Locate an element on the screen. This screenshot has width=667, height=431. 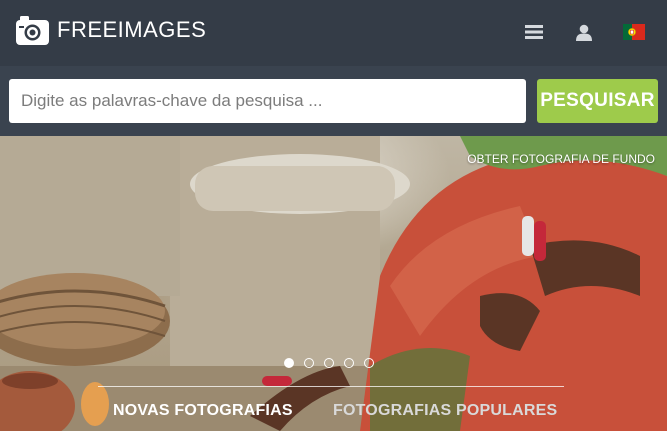
portugal-flag-icon is located at coordinates (634, 32).